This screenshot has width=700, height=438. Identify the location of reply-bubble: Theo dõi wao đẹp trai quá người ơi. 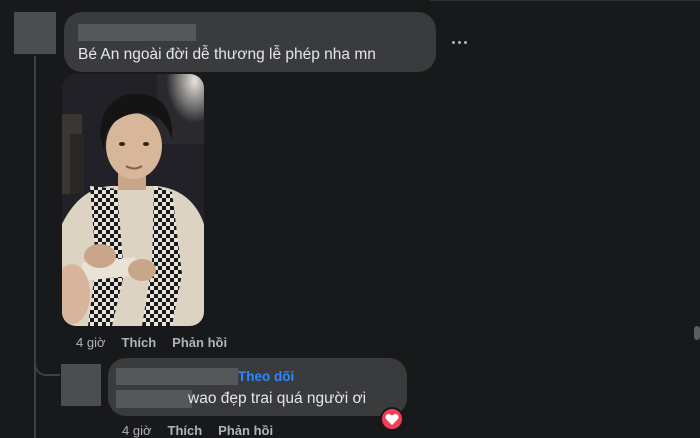
(257, 387).